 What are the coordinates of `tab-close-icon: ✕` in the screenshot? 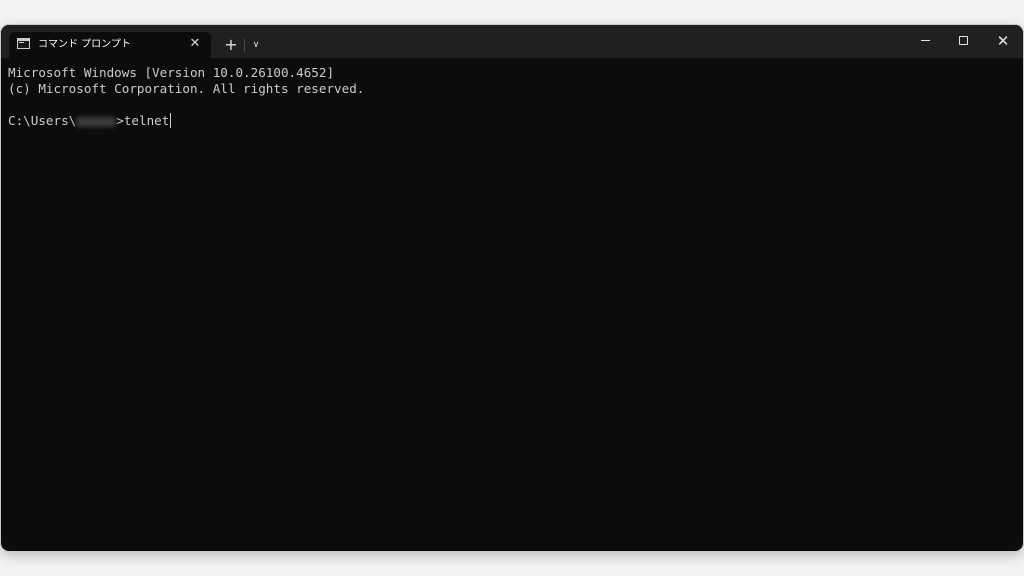 It's located at (195, 44).